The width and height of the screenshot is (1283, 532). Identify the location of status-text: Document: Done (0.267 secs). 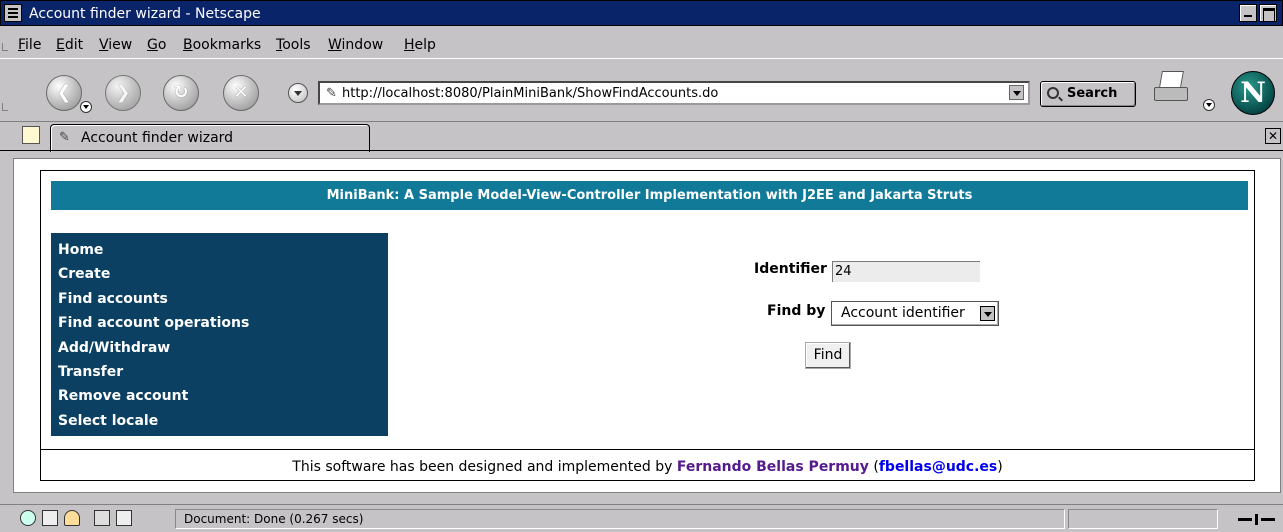
(620, 519).